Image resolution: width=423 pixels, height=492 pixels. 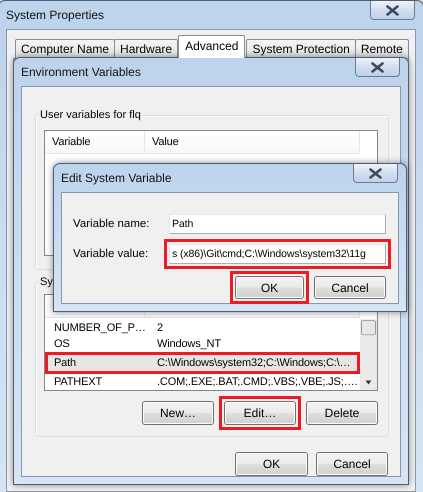 I want to click on tab: System Protection, so click(x=301, y=48).